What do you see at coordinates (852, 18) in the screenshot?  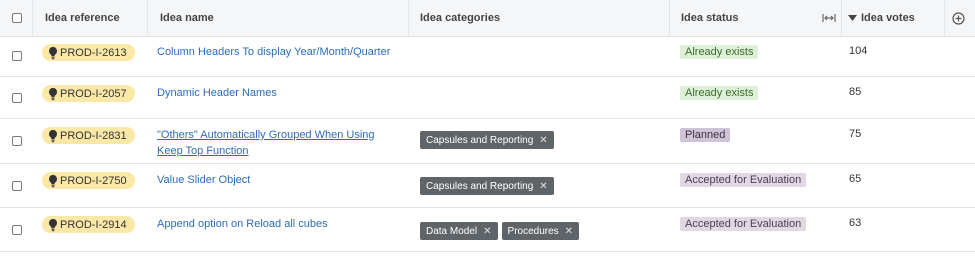 I see `sort-descending-icon` at bounding box center [852, 18].